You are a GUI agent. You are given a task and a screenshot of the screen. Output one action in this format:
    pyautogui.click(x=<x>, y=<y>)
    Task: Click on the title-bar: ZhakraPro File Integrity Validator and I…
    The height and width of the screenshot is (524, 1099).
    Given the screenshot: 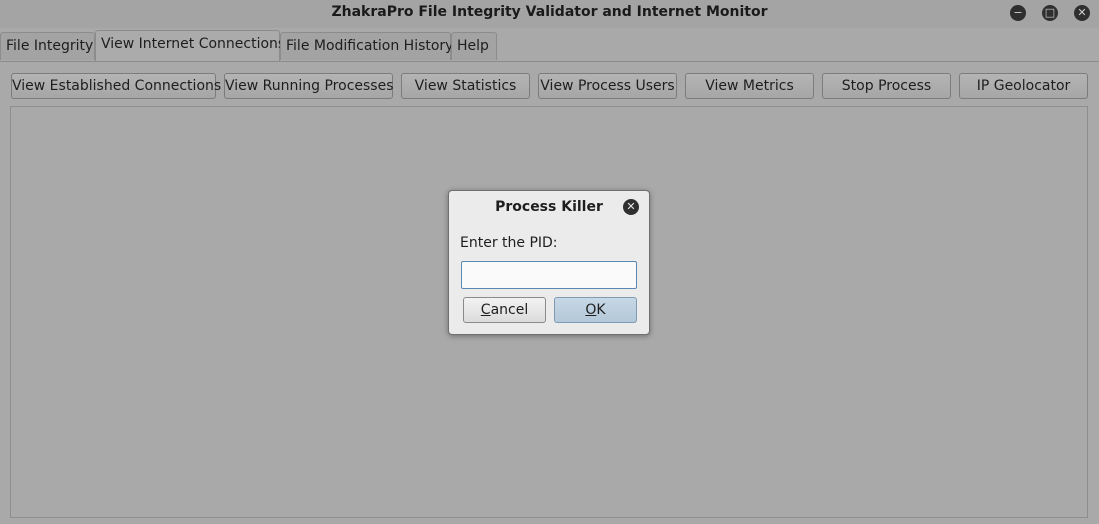 What is the action you would take?
    pyautogui.click(x=549, y=14)
    